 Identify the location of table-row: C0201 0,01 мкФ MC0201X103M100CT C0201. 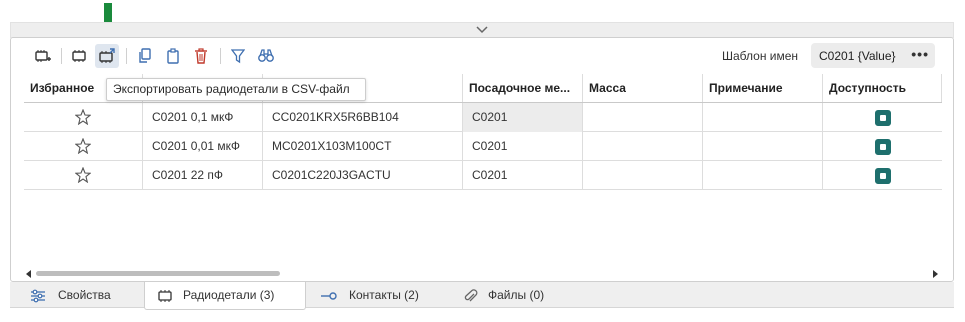
(483, 146).